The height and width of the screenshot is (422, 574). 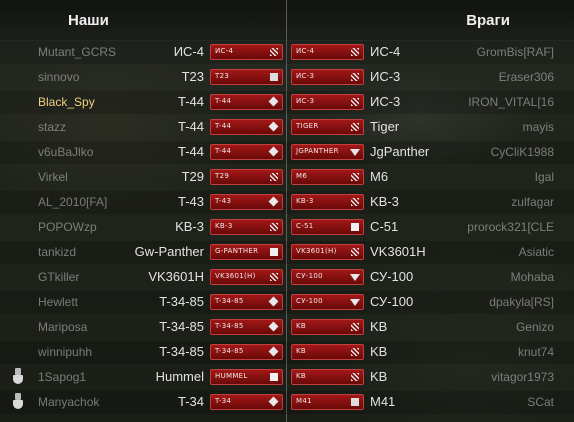 What do you see at coordinates (224, 226) in the screenshot?
I see `tank-badge-label: KB-3` at bounding box center [224, 226].